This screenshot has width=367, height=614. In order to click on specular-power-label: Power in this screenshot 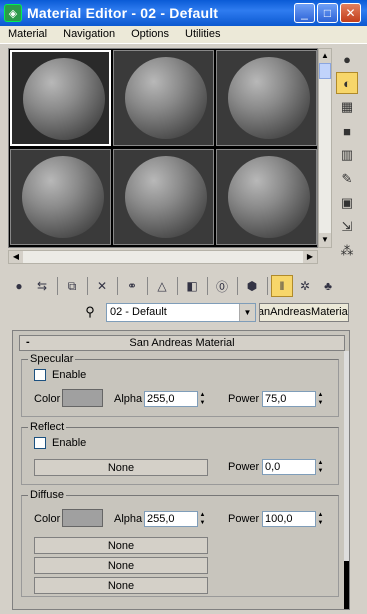, I will do `click(244, 399)`.